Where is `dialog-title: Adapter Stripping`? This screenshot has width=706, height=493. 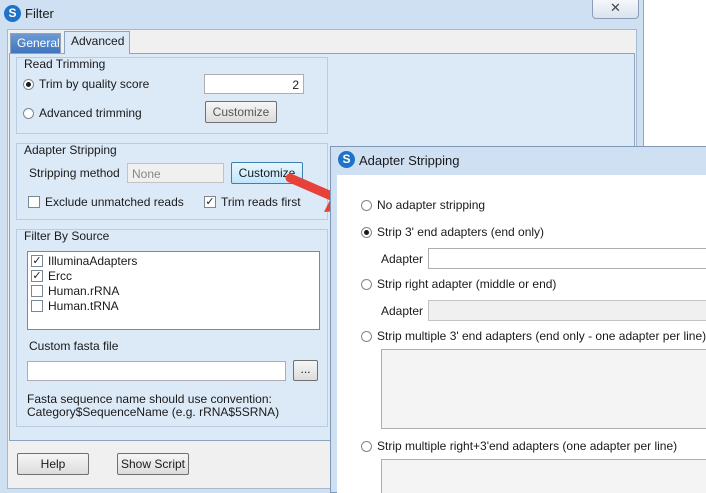 dialog-title: Adapter Stripping is located at coordinates (409, 160).